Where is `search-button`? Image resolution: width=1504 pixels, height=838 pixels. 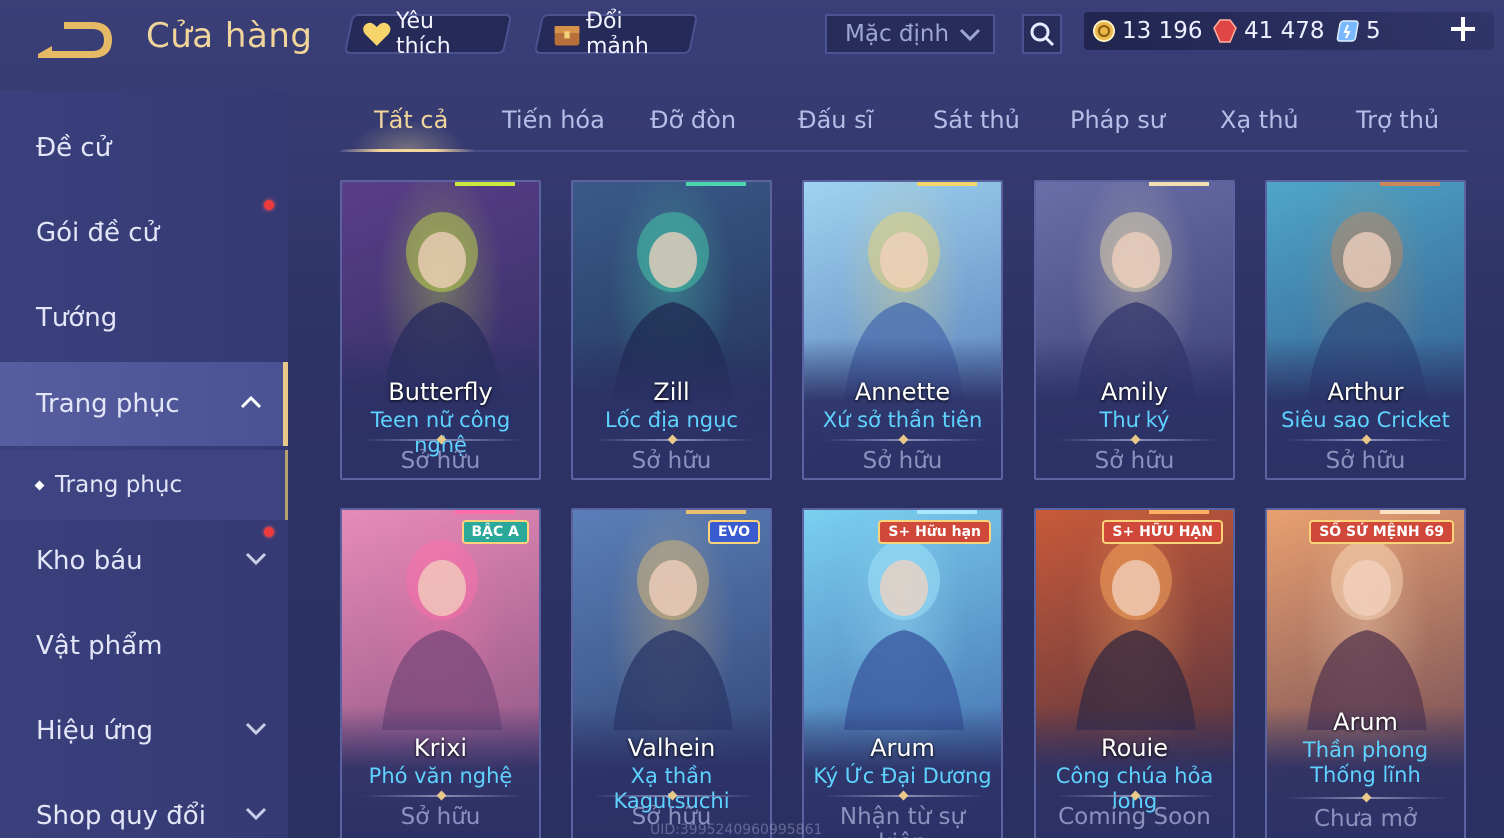 search-button is located at coordinates (1042, 34).